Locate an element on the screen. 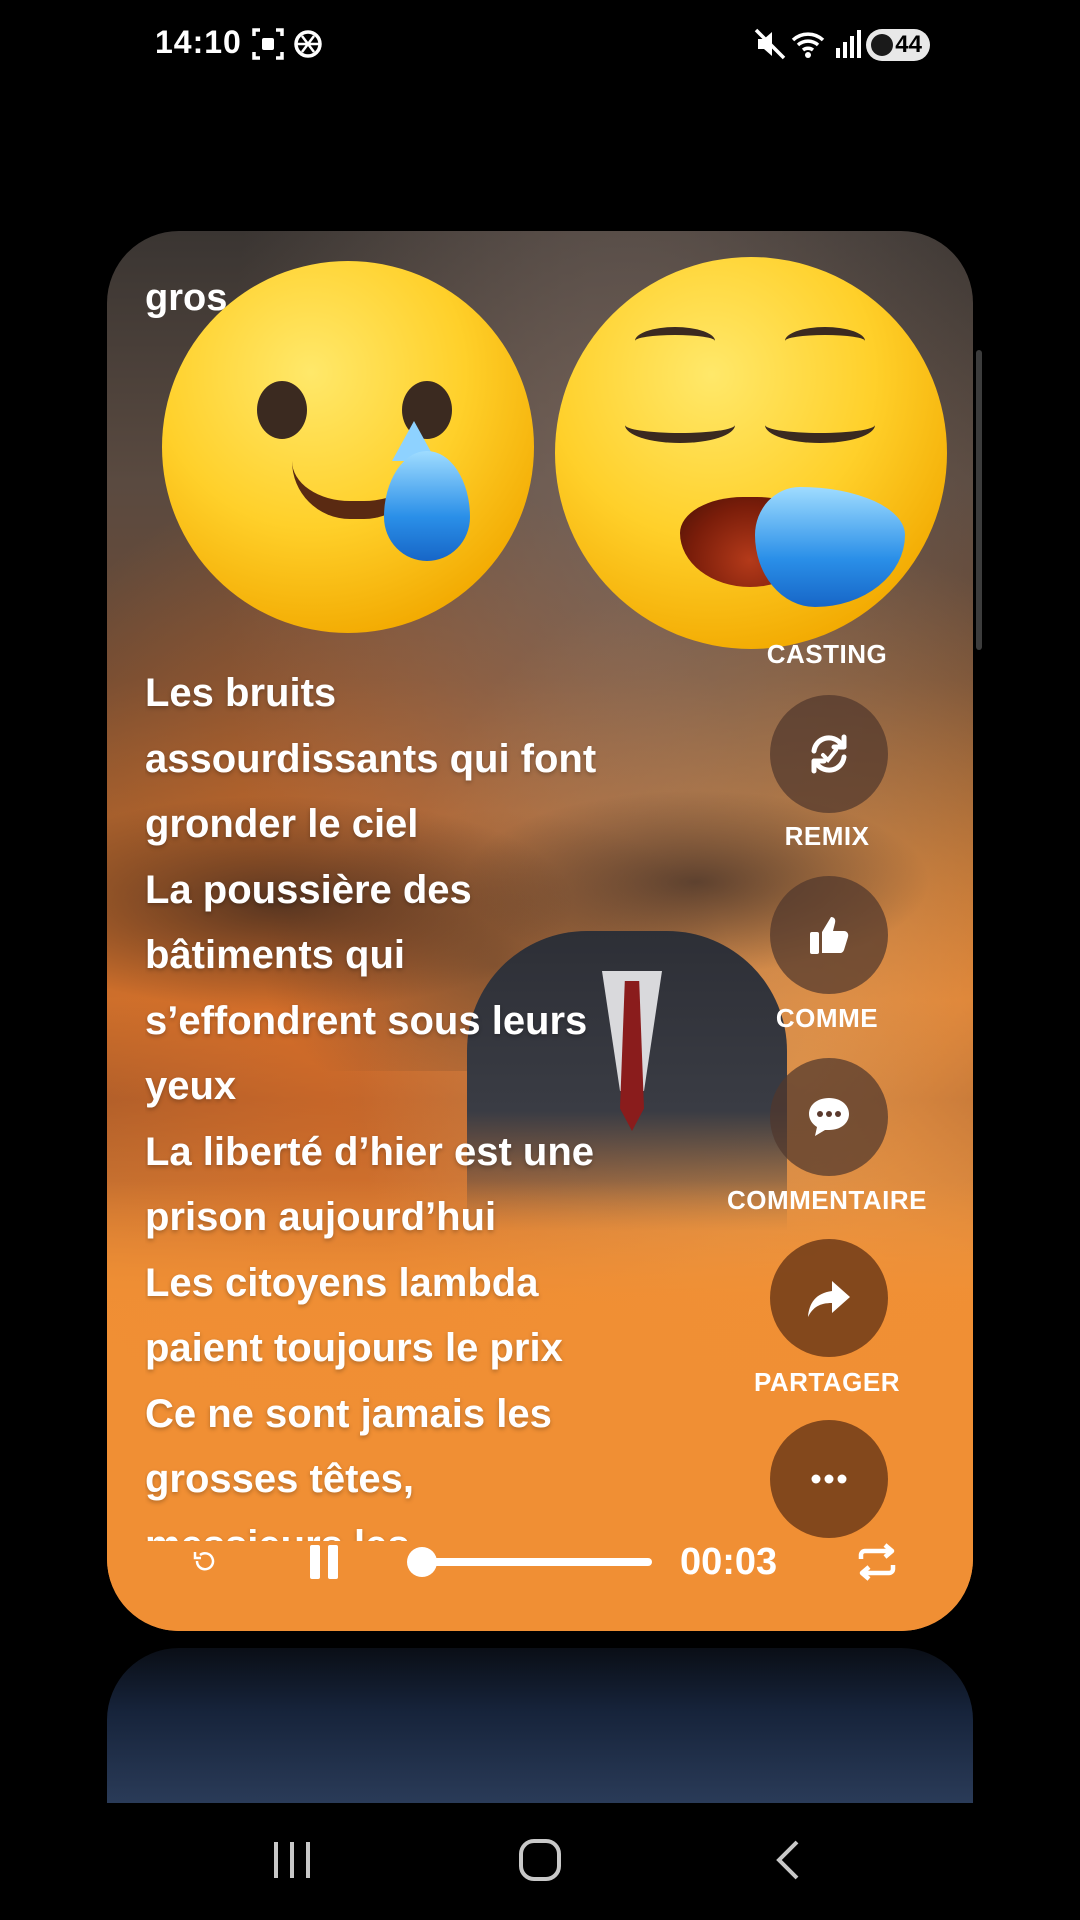 The height and width of the screenshot is (1920, 1080). share-button is located at coordinates (829, 1298).